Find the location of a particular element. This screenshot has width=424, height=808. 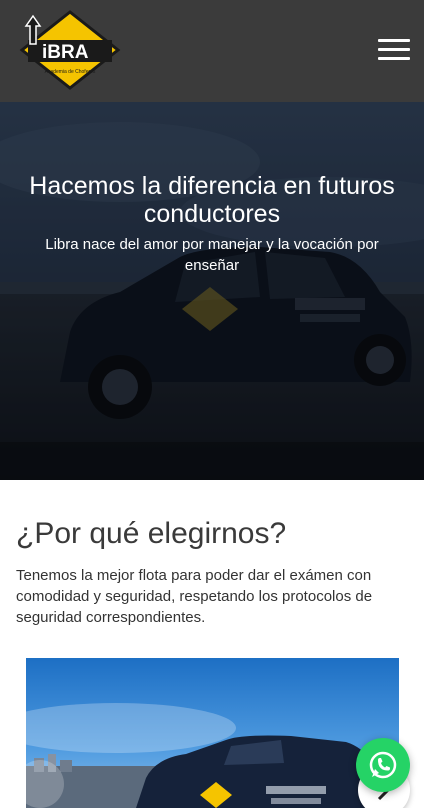

chevron-left-icon is located at coordinates (40, 784).